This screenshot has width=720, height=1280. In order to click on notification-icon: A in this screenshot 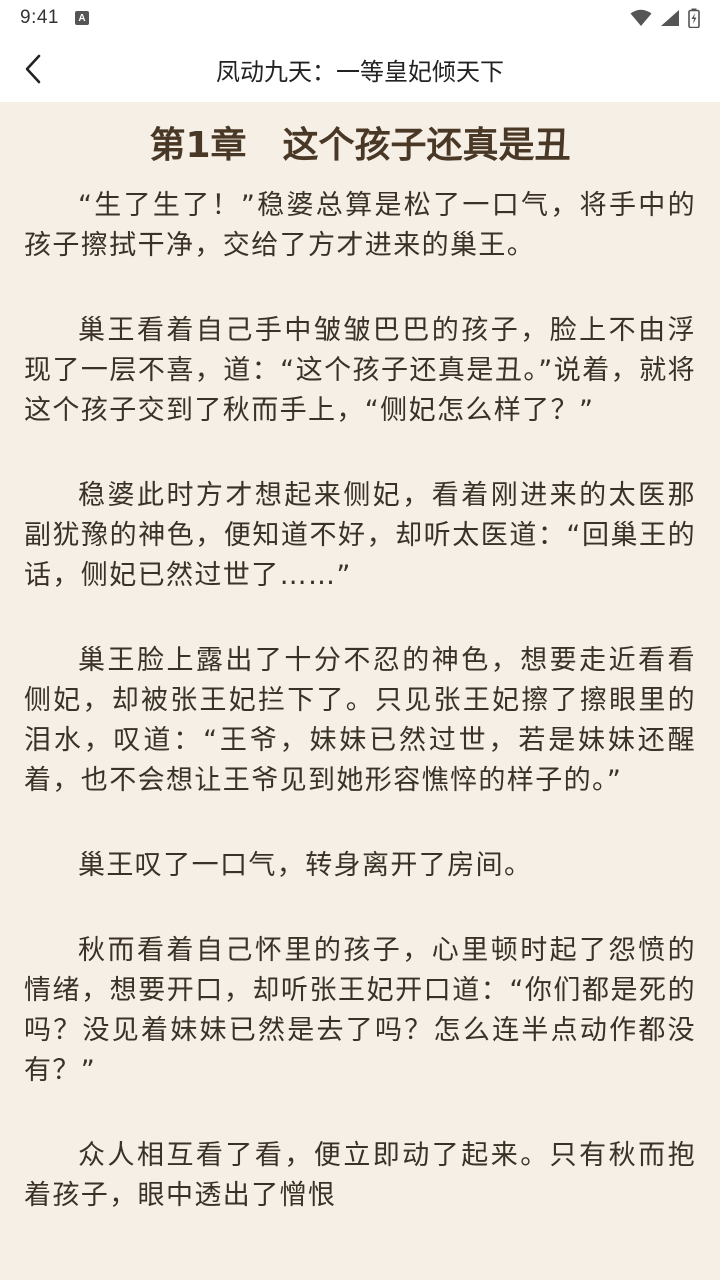, I will do `click(81, 18)`.